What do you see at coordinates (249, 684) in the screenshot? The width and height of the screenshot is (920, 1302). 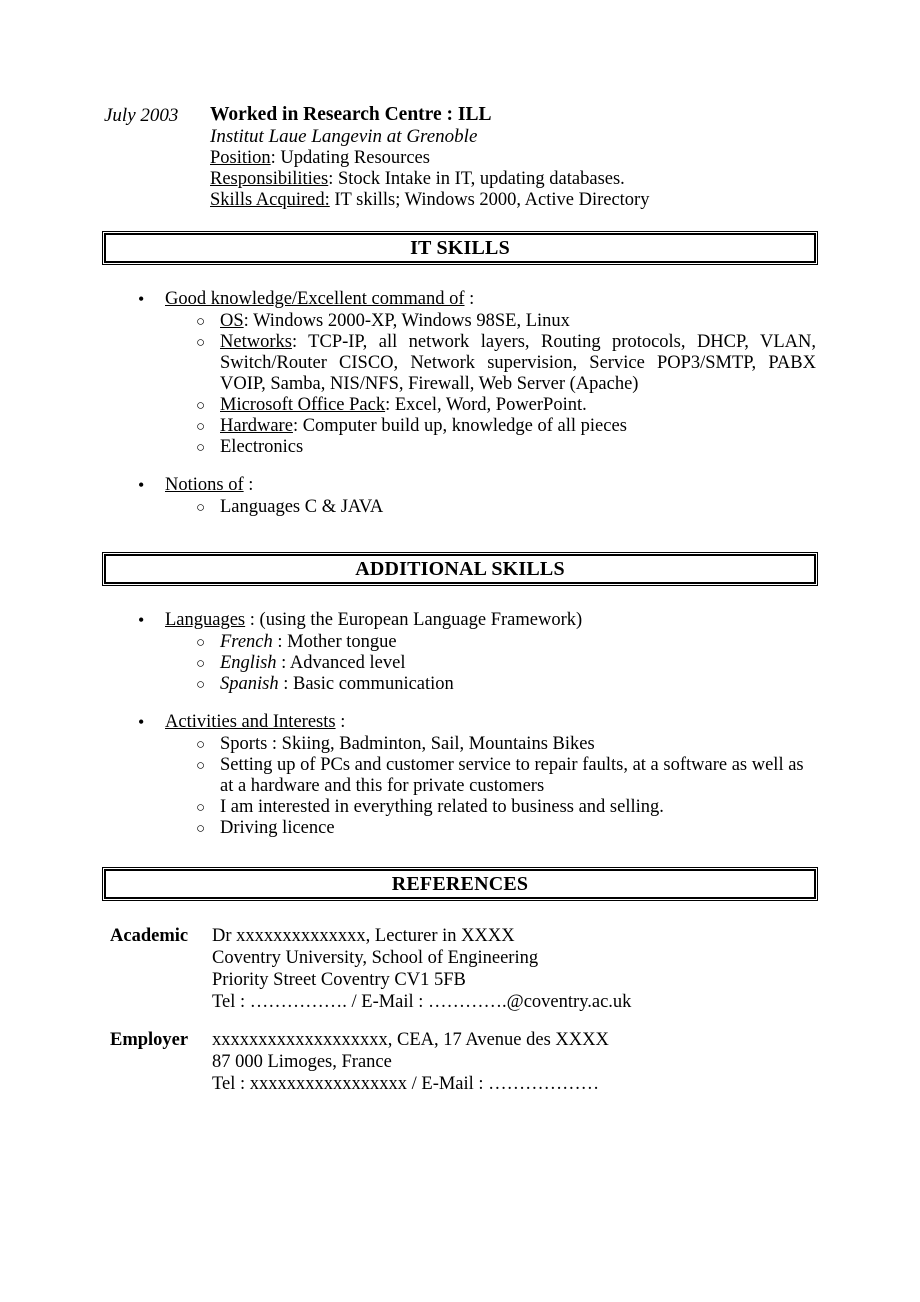 I see `sub-item-label: Spanish` at bounding box center [249, 684].